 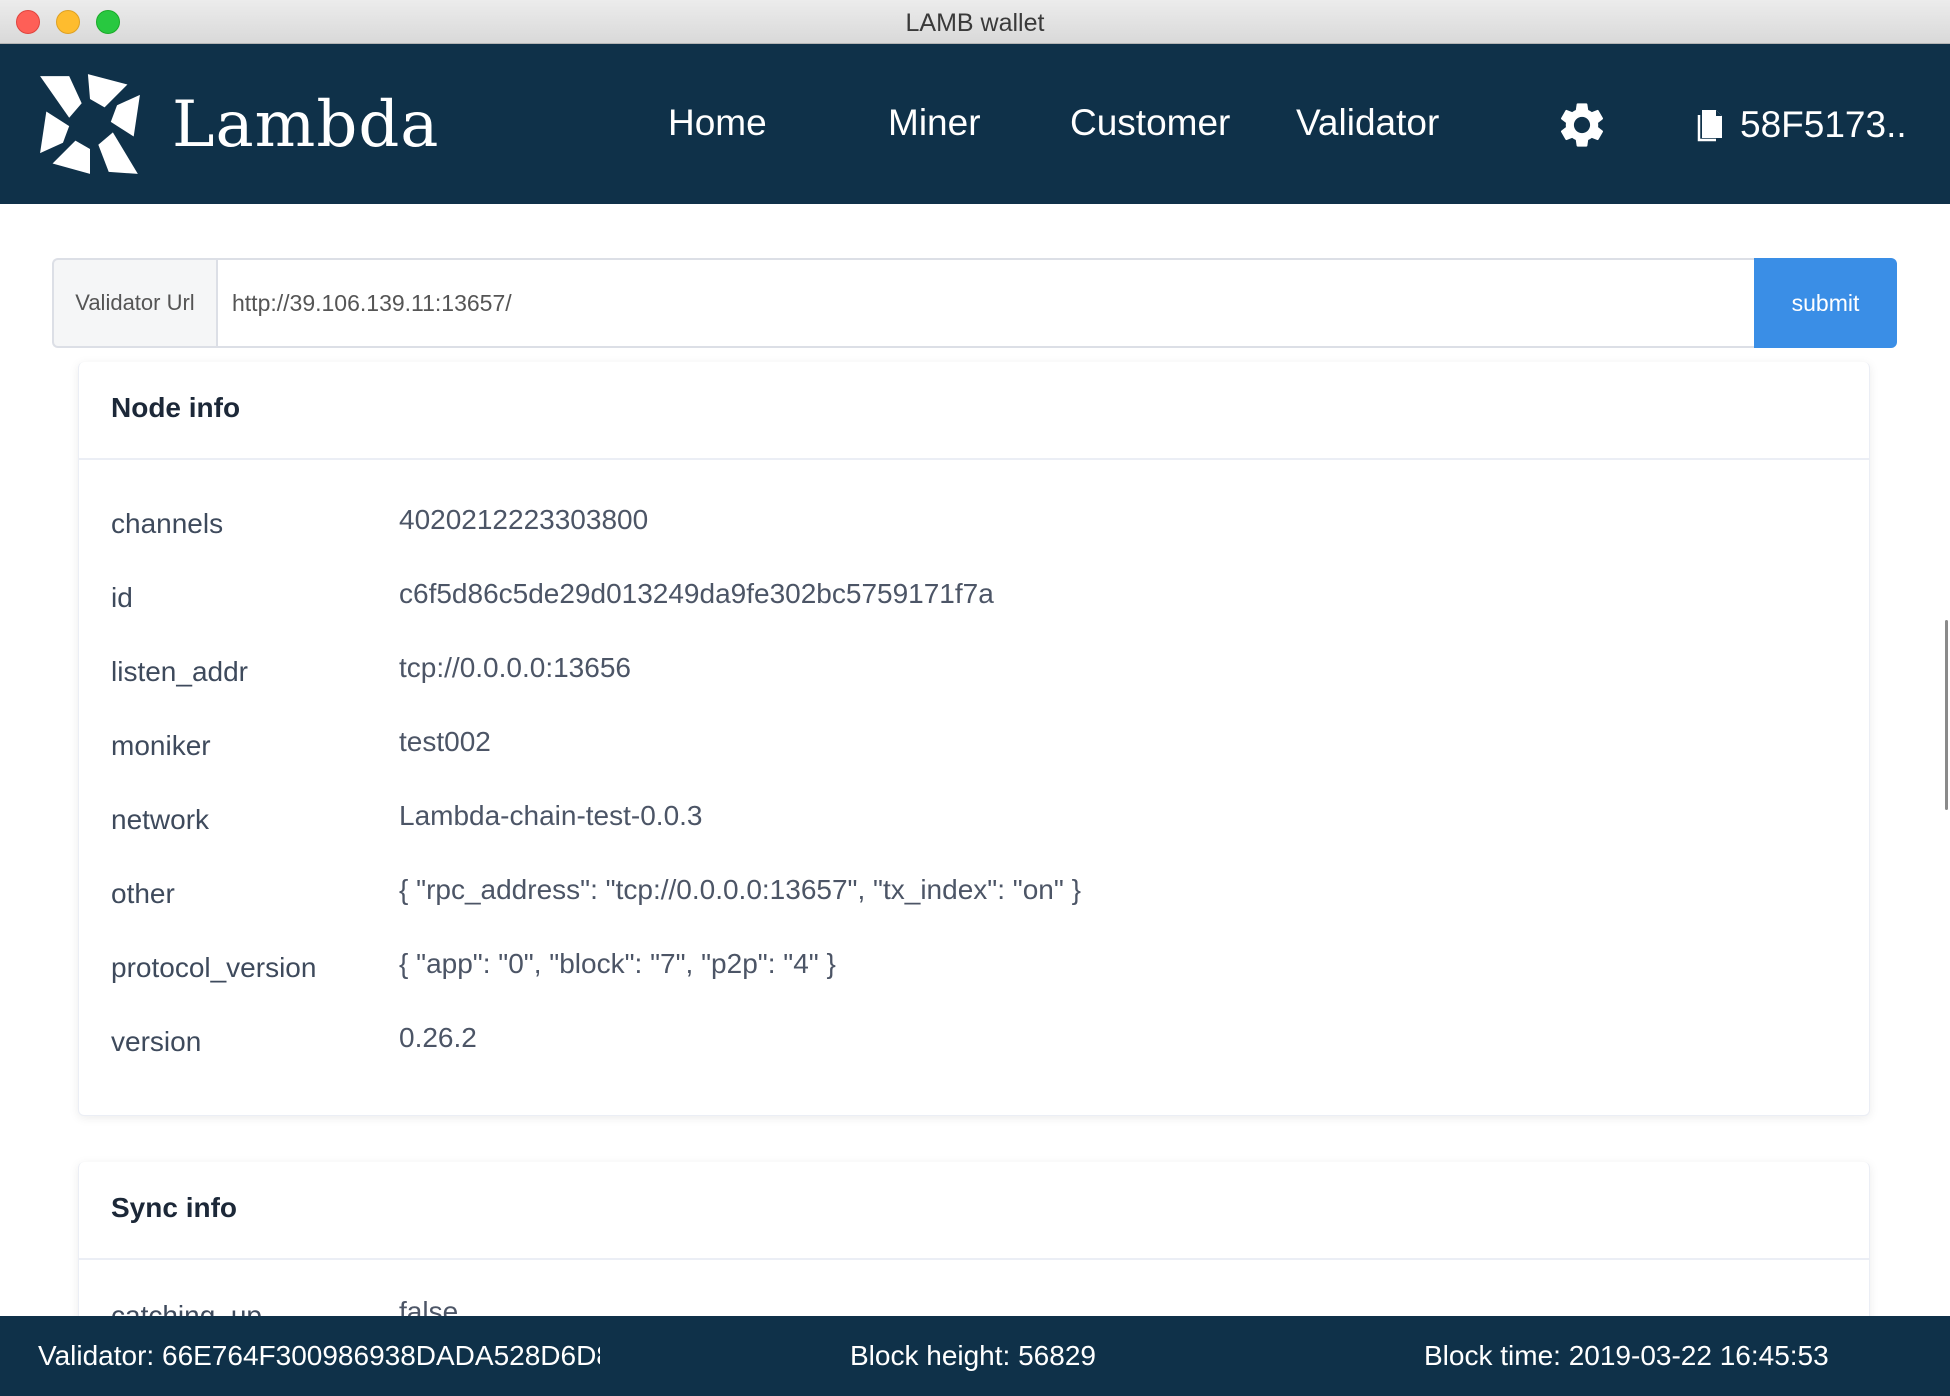 I want to click on lambda-logo-icon, so click(x=90, y=124).